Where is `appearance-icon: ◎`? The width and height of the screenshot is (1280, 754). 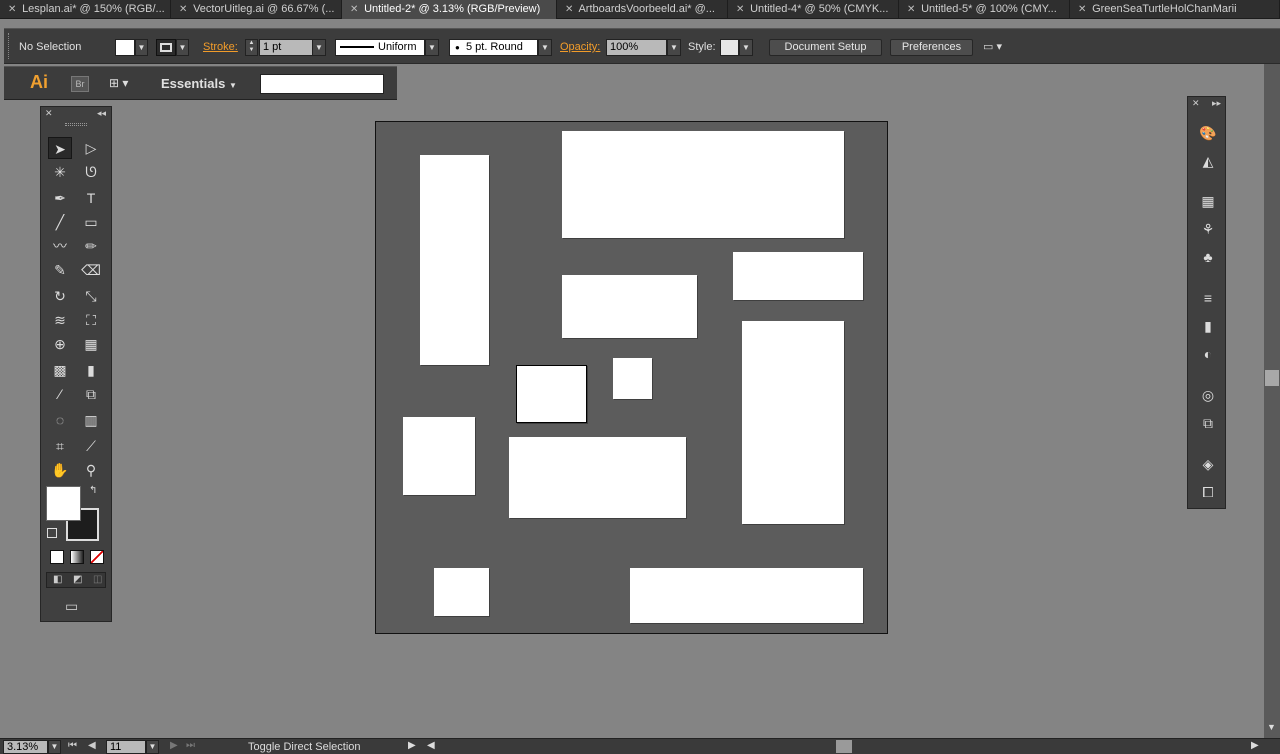
appearance-icon: ◎ is located at coordinates (1208, 395).